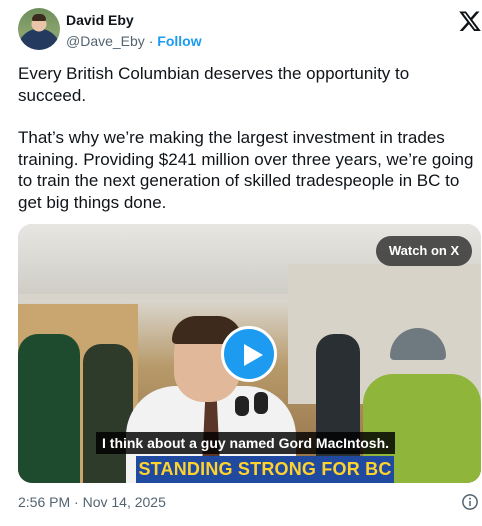 This screenshot has width=482, height=526. Describe the element at coordinates (179, 41) in the screenshot. I see `follow-button: Follow` at that location.